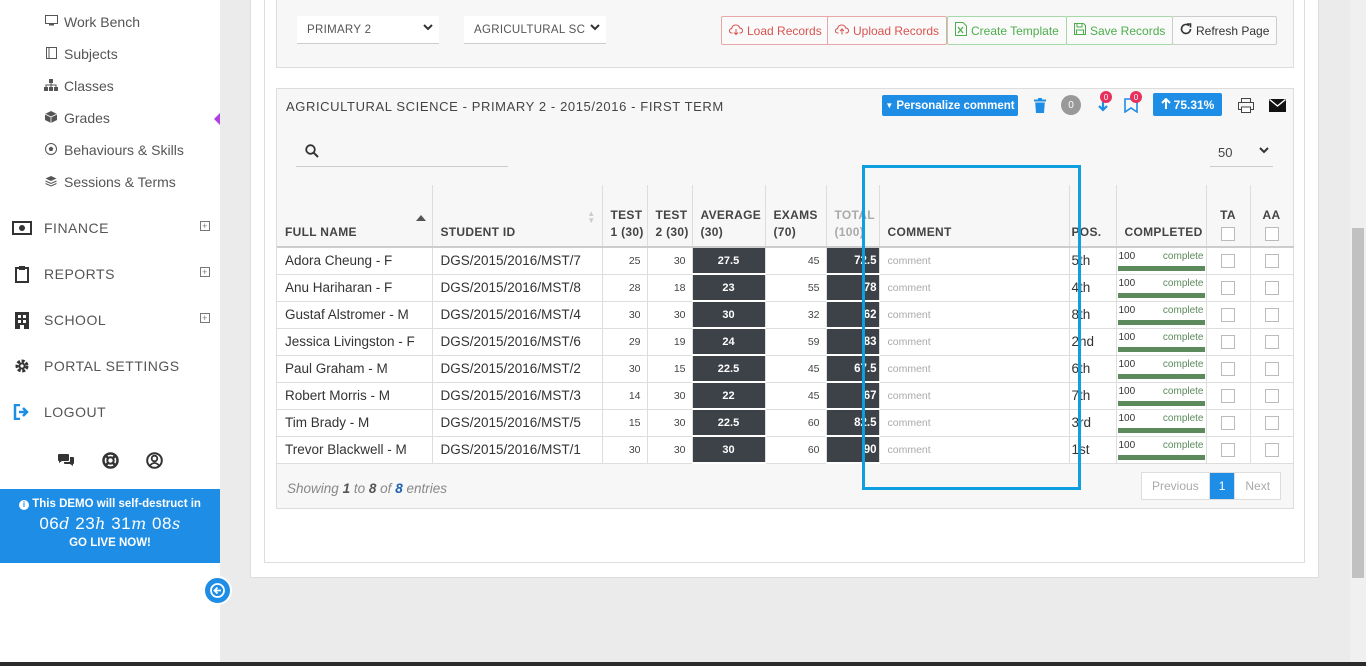 This screenshot has width=1366, height=666. Describe the element at coordinates (625, 261) in the screenshot. I see `test1-cell: 25` at that location.